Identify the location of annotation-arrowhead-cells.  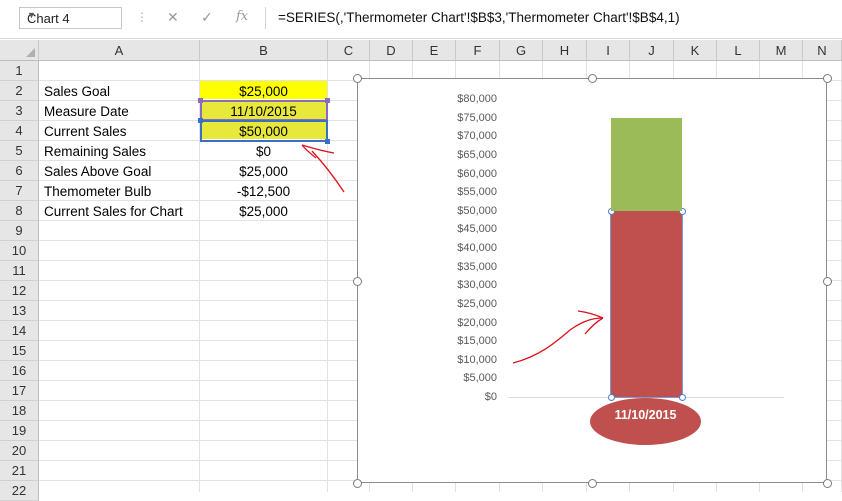
(318, 151).